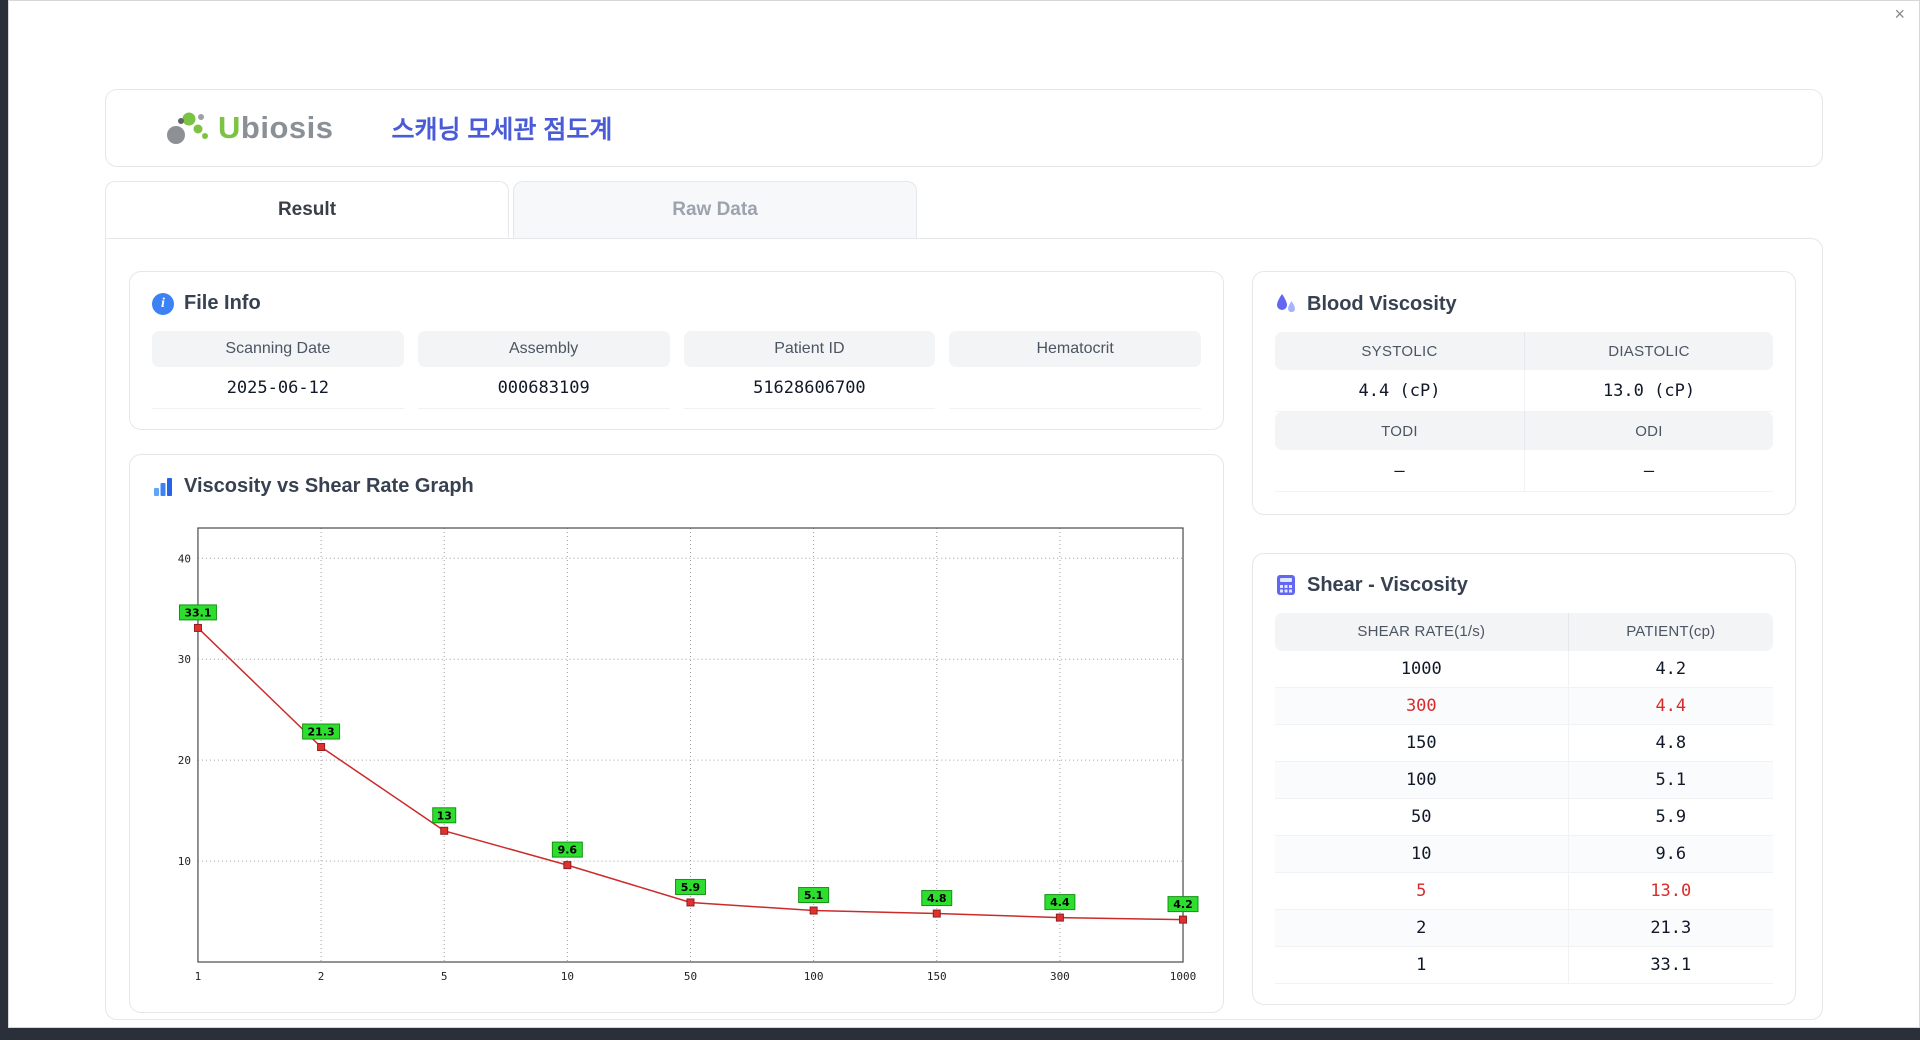 Image resolution: width=1920 pixels, height=1040 pixels. I want to click on field-patient-id: Patient ID 51628606700, so click(809, 370).